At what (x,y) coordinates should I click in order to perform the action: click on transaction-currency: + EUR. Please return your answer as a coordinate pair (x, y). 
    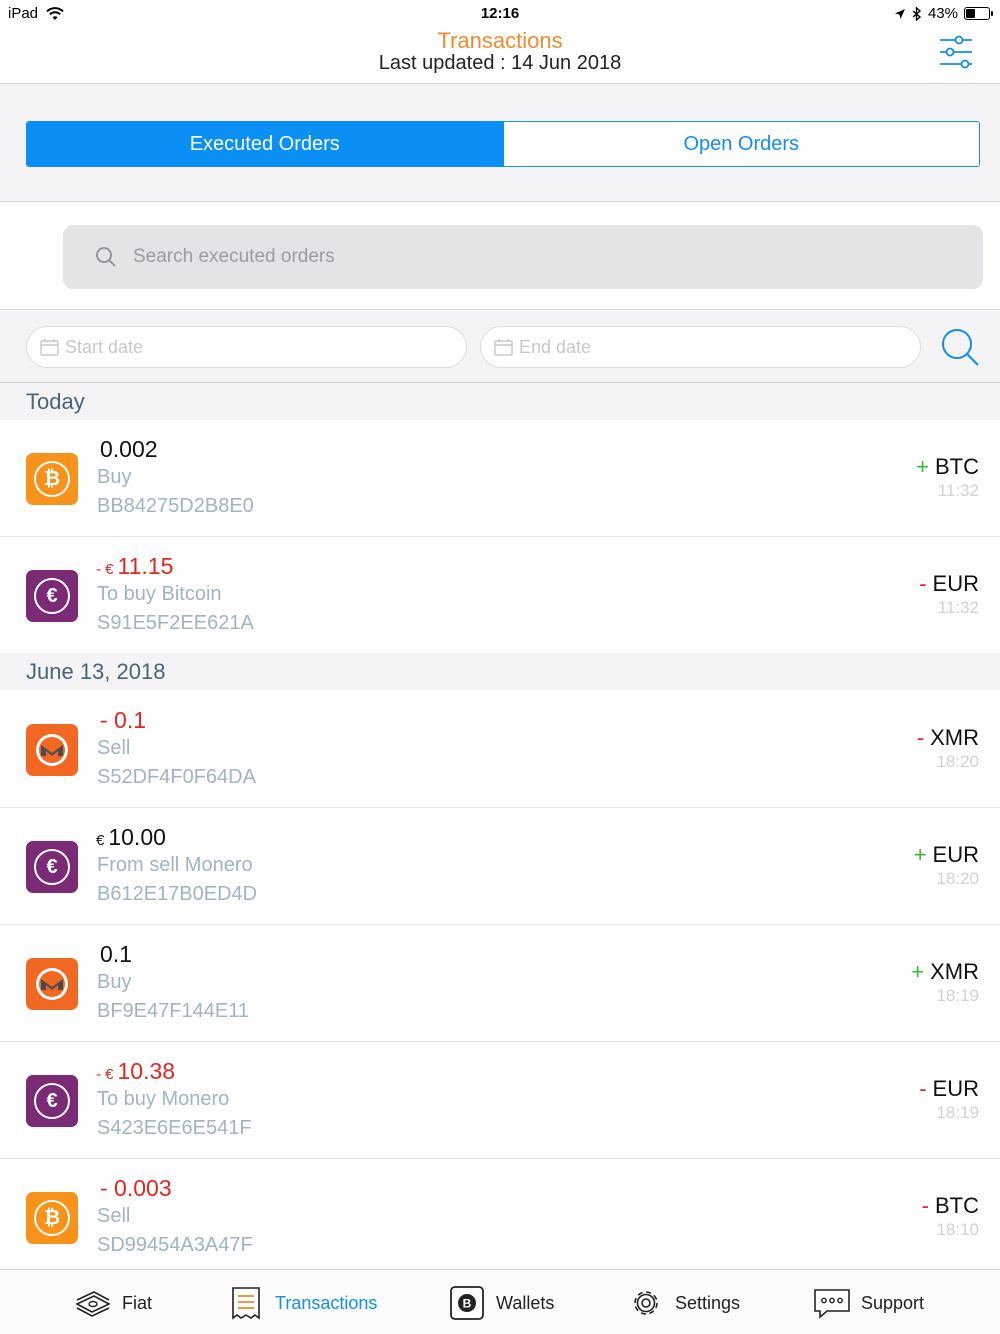
    Looking at the image, I should click on (946, 854).